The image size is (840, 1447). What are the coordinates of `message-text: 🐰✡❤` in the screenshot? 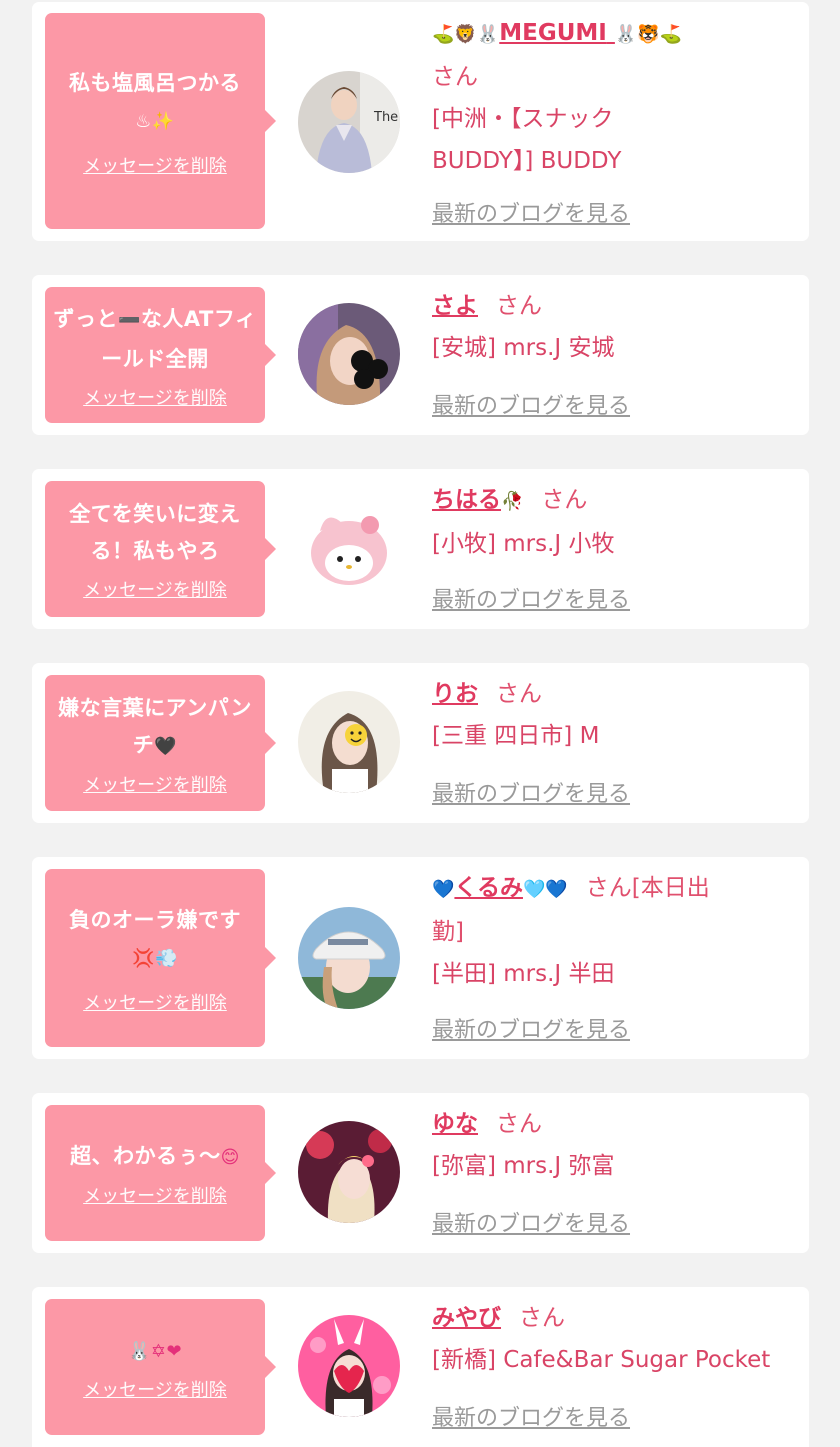 It's located at (155, 1351).